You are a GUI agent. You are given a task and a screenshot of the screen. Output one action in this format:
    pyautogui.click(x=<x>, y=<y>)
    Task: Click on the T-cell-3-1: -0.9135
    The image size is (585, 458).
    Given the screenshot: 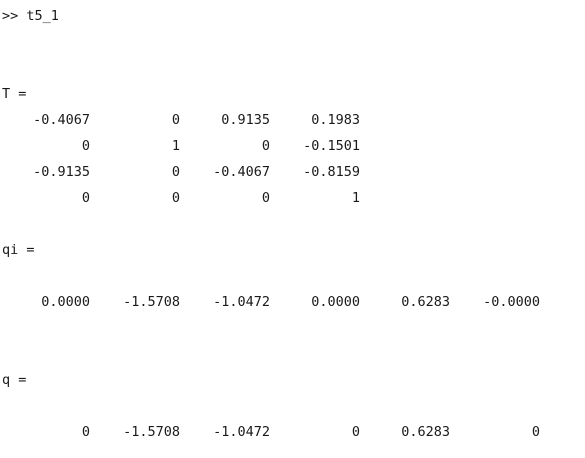 What is the action you would take?
    pyautogui.click(x=61, y=172)
    